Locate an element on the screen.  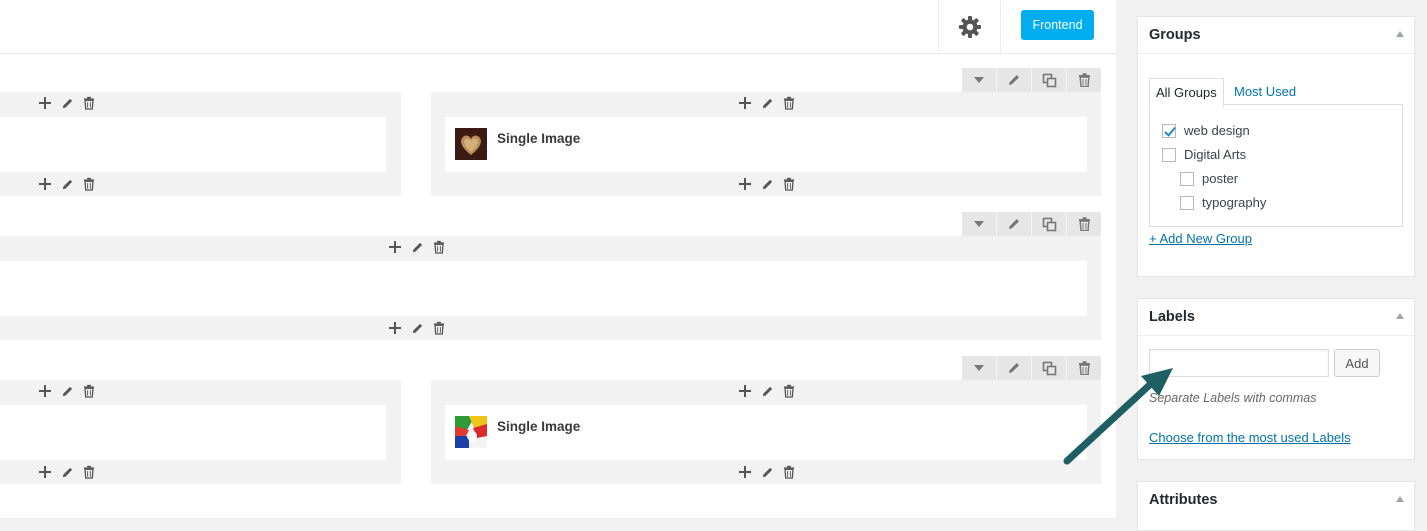
copy-icon is located at coordinates (1049, 224).